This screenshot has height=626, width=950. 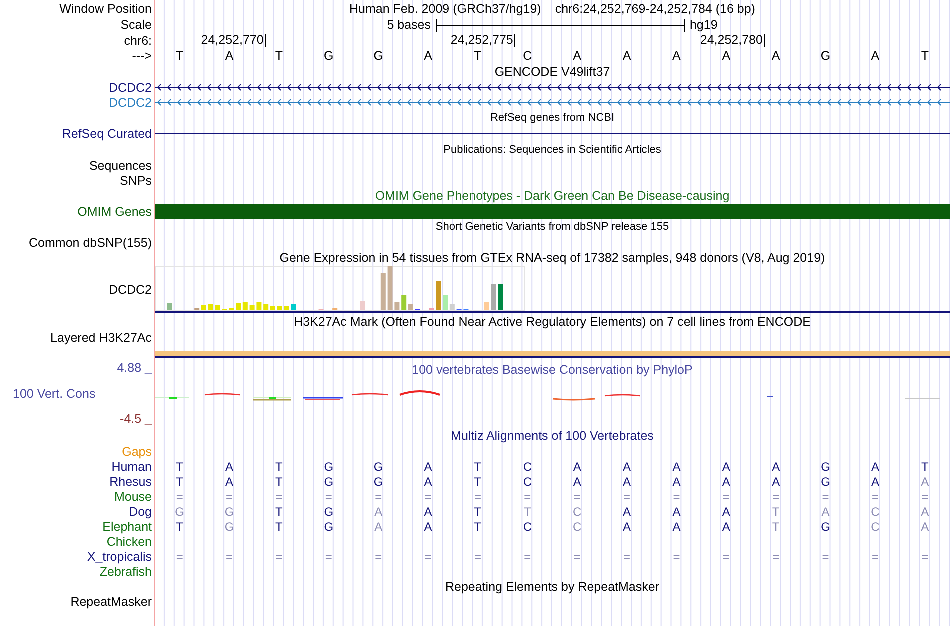 What do you see at coordinates (127, 527) in the screenshot?
I see `species-label: Elephant` at bounding box center [127, 527].